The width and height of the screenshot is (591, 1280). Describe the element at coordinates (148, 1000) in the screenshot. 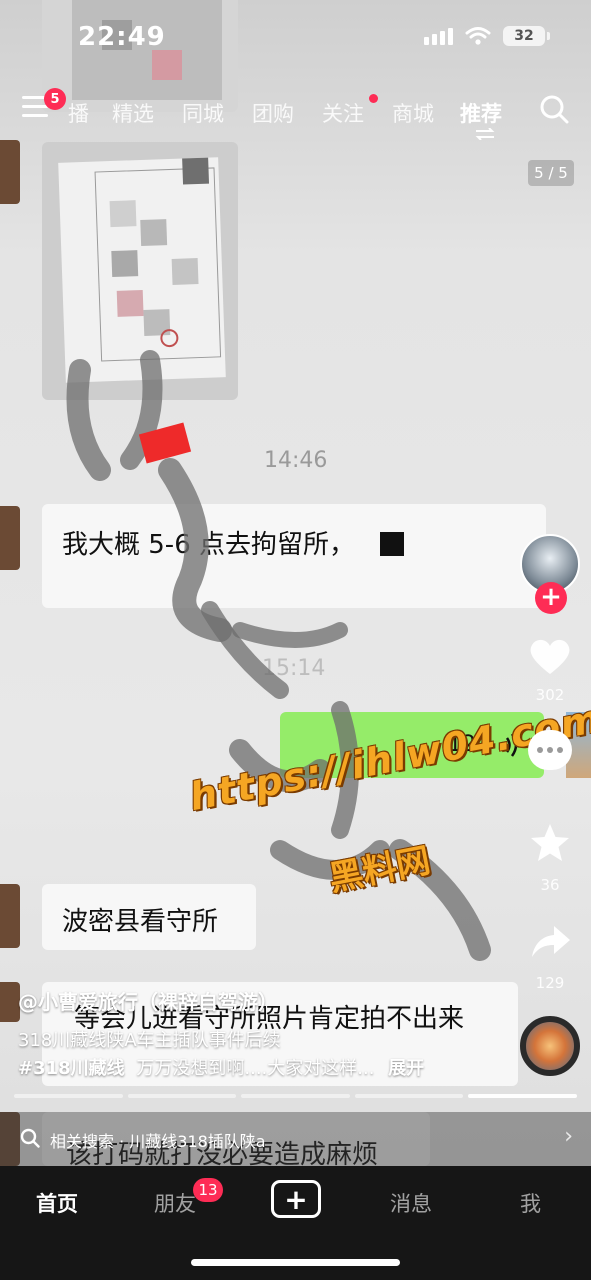

I see `author-name: @小曹爱旅行（裸辞自驾游）` at that location.